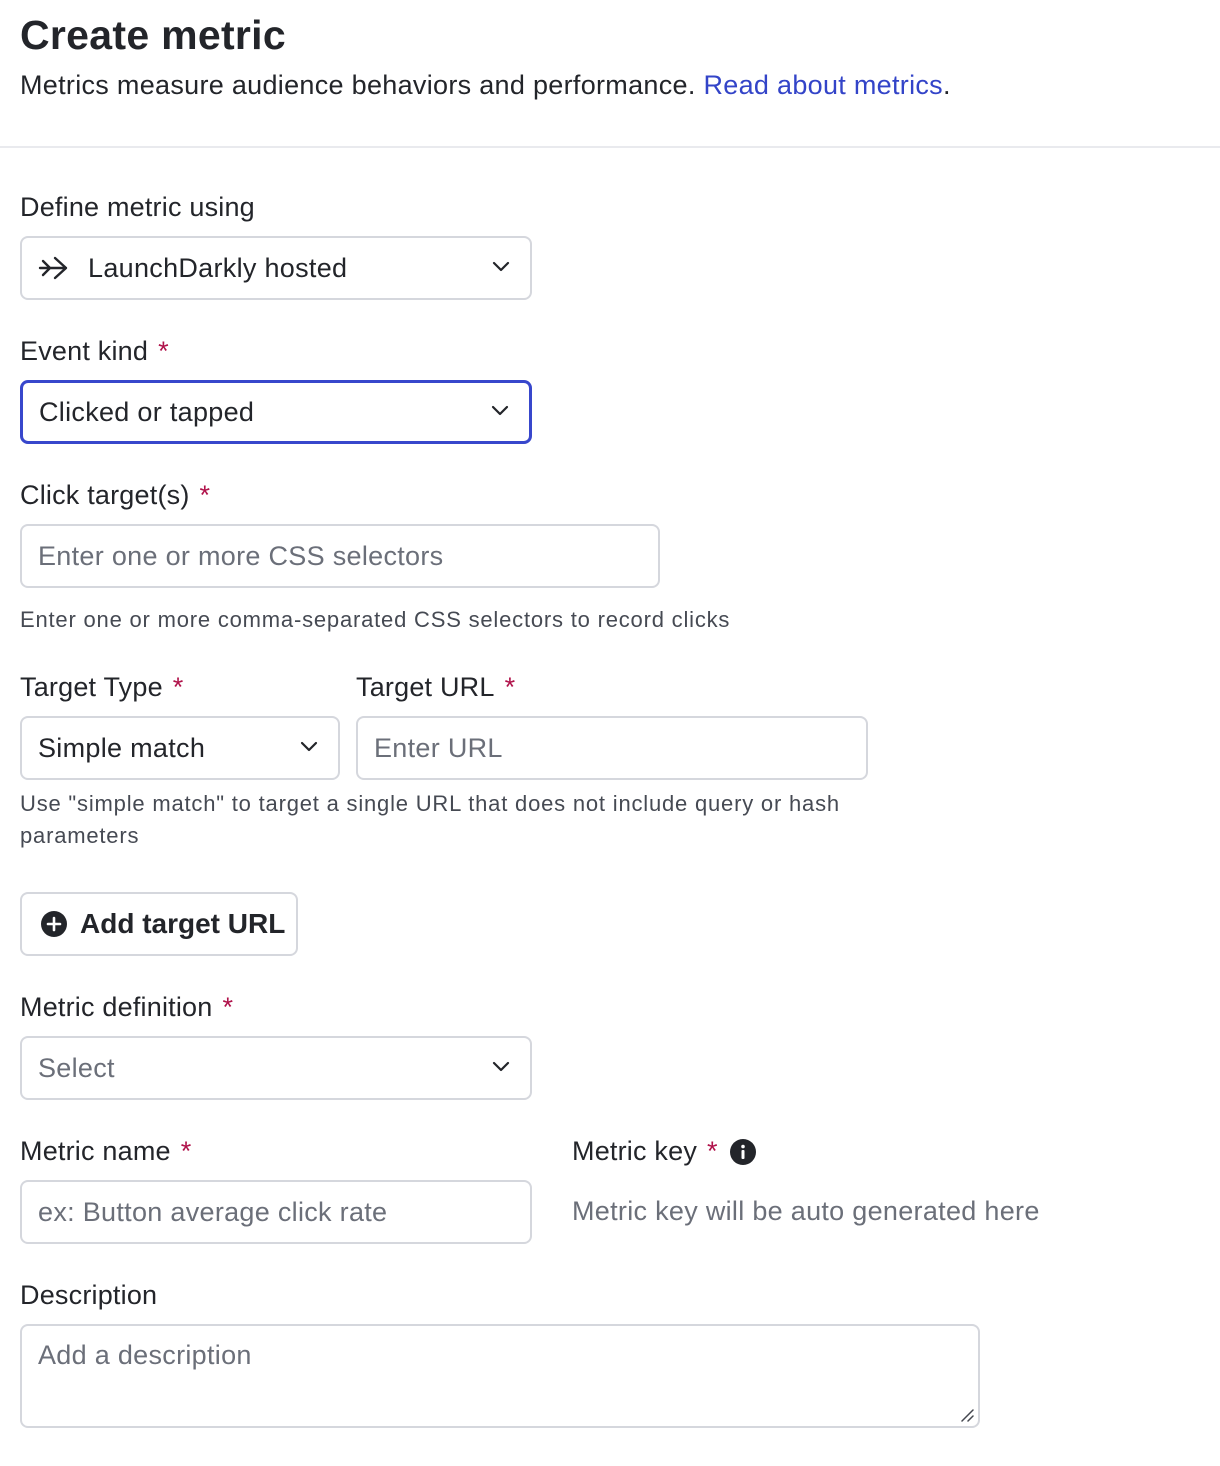 Image resolution: width=1220 pixels, height=1466 pixels. What do you see at coordinates (806, 1211) in the screenshot?
I see `metric-key-placeholder: Metric key will be auto generated here` at bounding box center [806, 1211].